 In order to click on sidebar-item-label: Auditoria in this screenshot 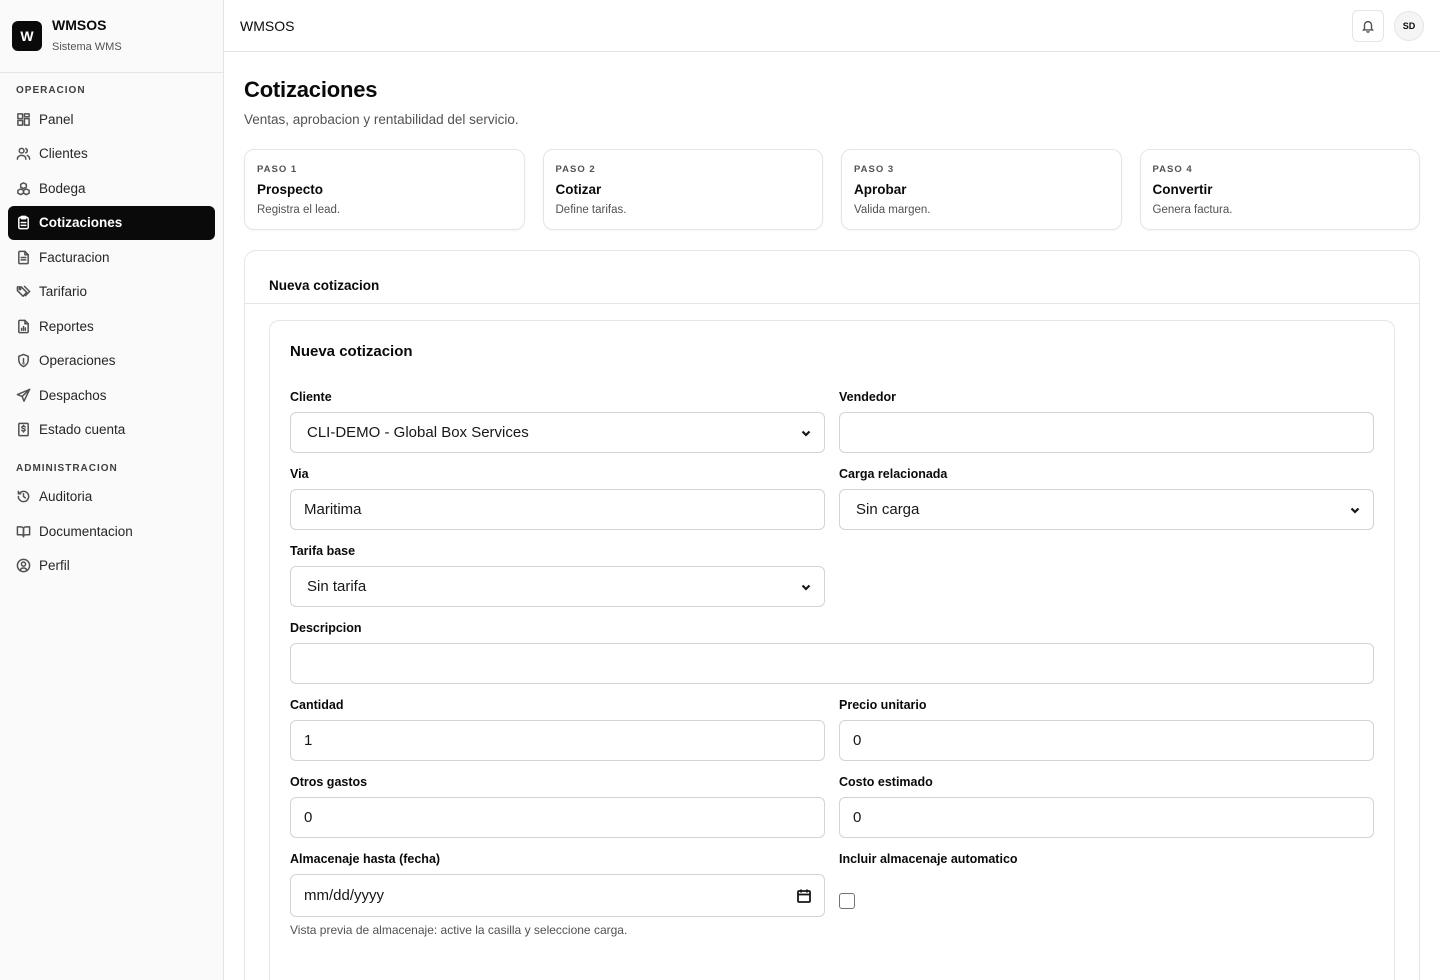, I will do `click(66, 496)`.